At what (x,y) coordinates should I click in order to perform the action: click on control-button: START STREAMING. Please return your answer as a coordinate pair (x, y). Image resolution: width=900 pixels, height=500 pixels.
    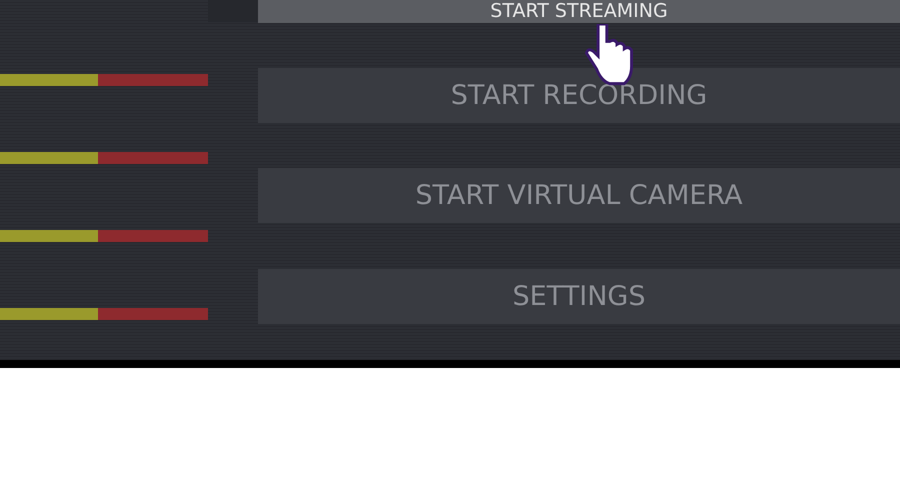
    Looking at the image, I should click on (579, 11).